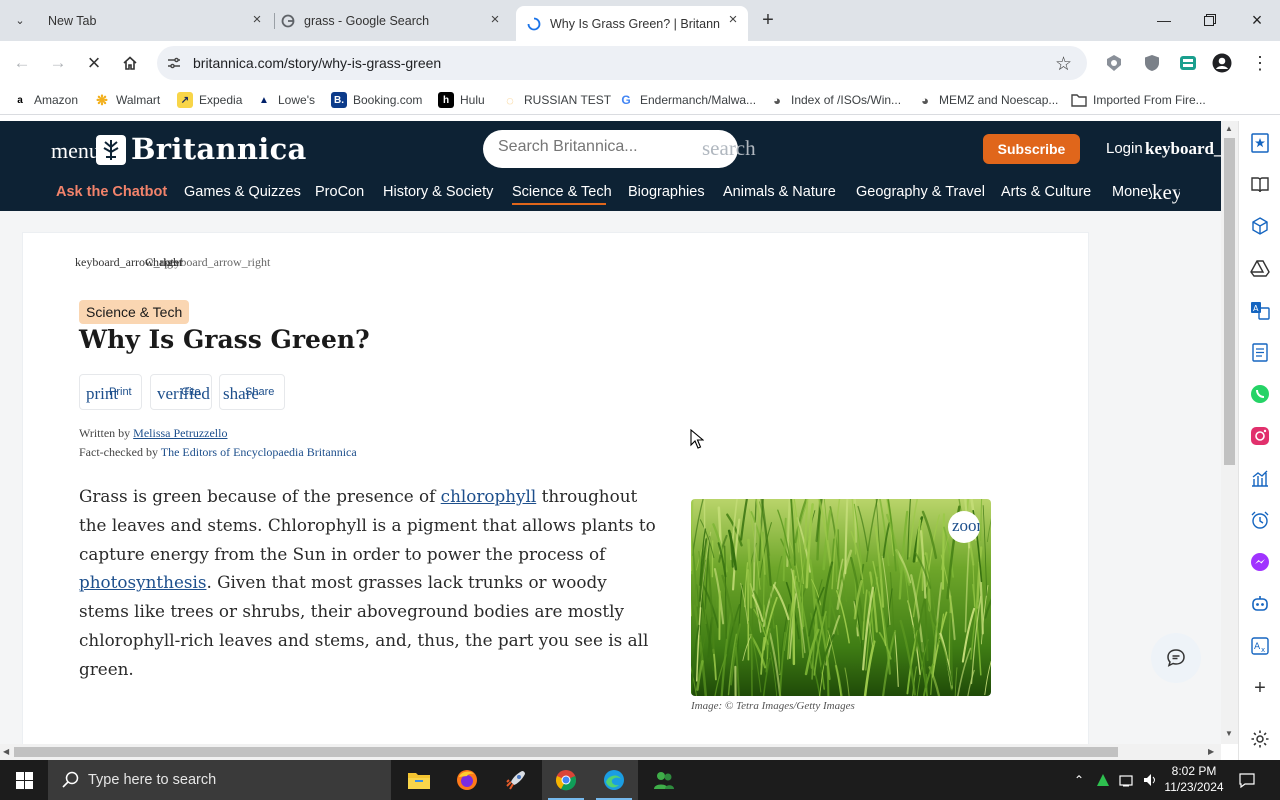  Describe the element at coordinates (156, 20) in the screenshot. I see `tab-new-tab: New Tab ×` at that location.